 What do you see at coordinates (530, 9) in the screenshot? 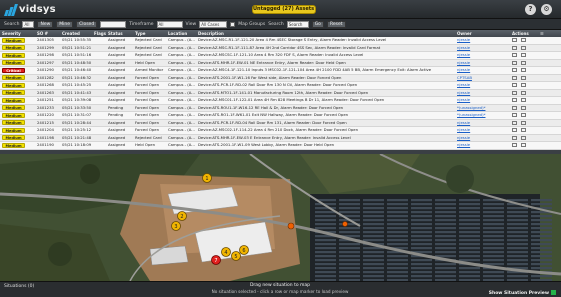
I see `help-icon: ?` at bounding box center [530, 9].